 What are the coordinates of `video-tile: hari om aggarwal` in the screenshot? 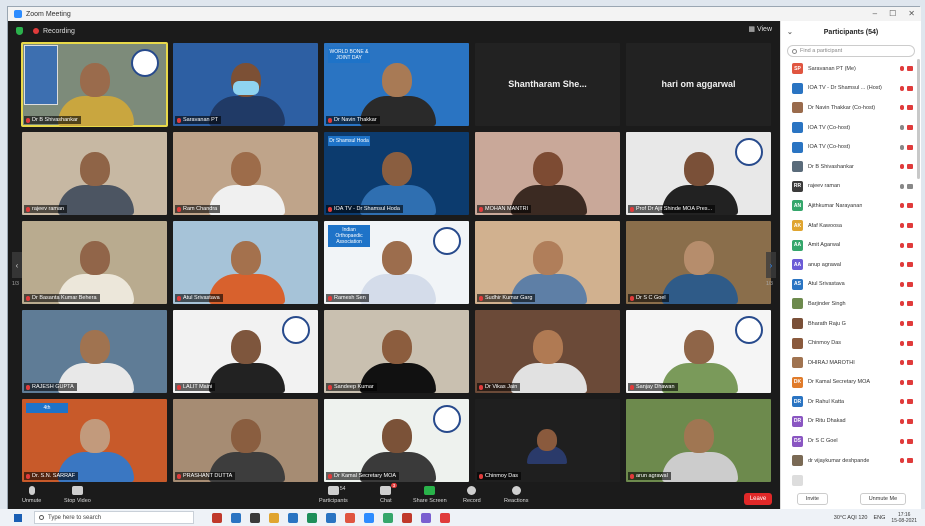 It's located at (698, 84).